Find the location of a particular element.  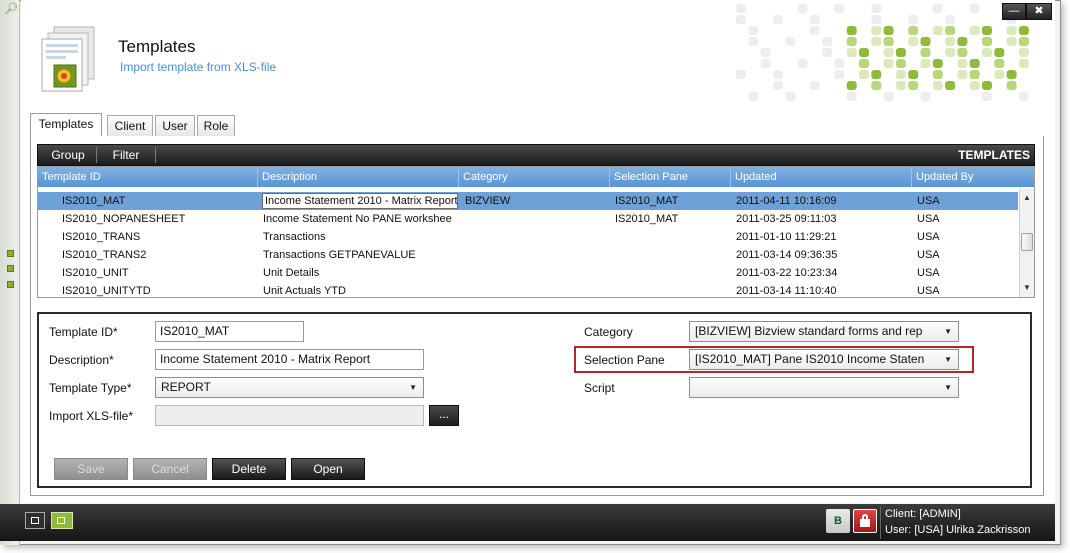

template-id-label: Template ID* is located at coordinates (83, 332).